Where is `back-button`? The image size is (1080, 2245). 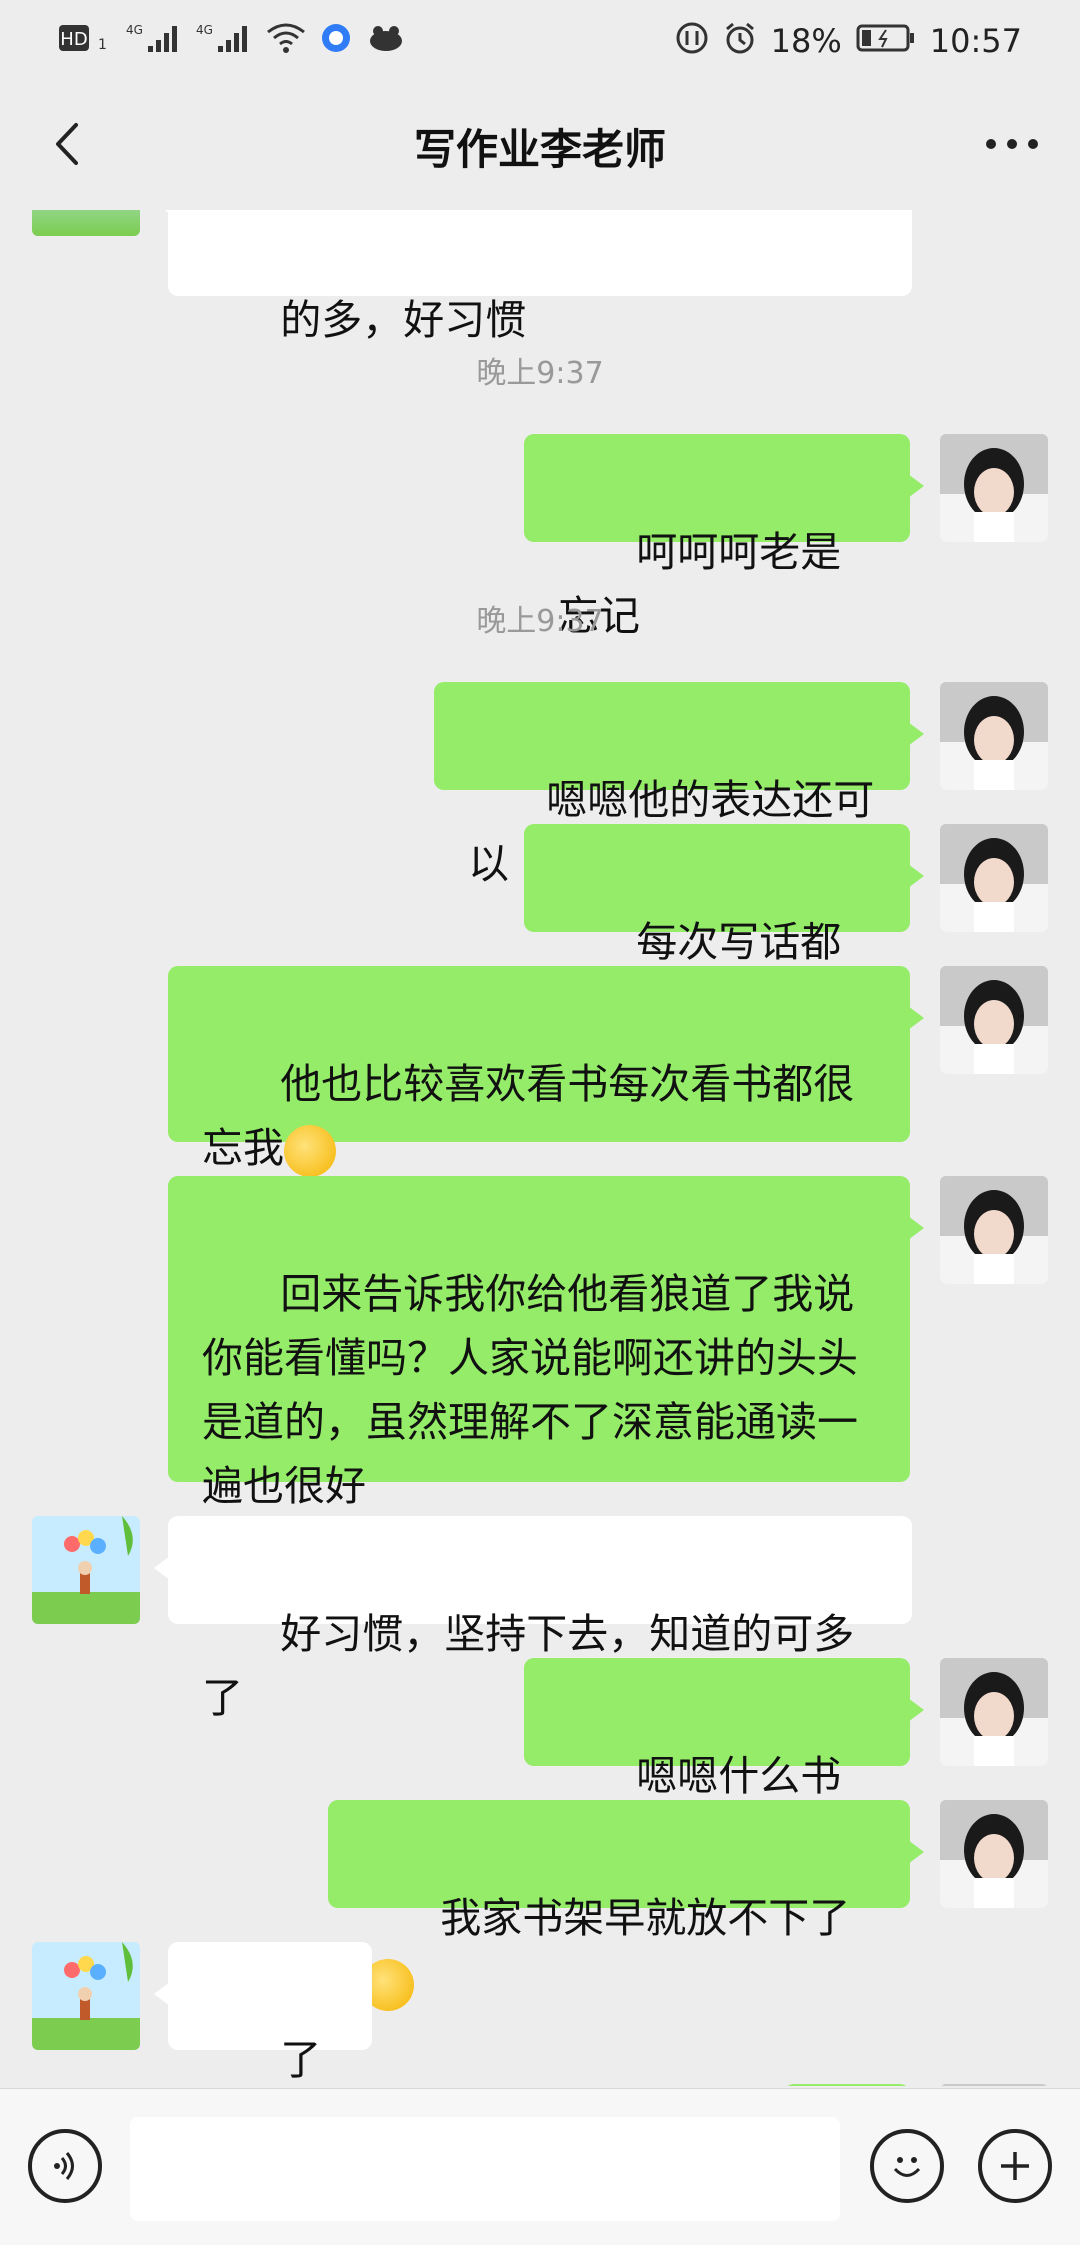
back-button is located at coordinates (68, 144).